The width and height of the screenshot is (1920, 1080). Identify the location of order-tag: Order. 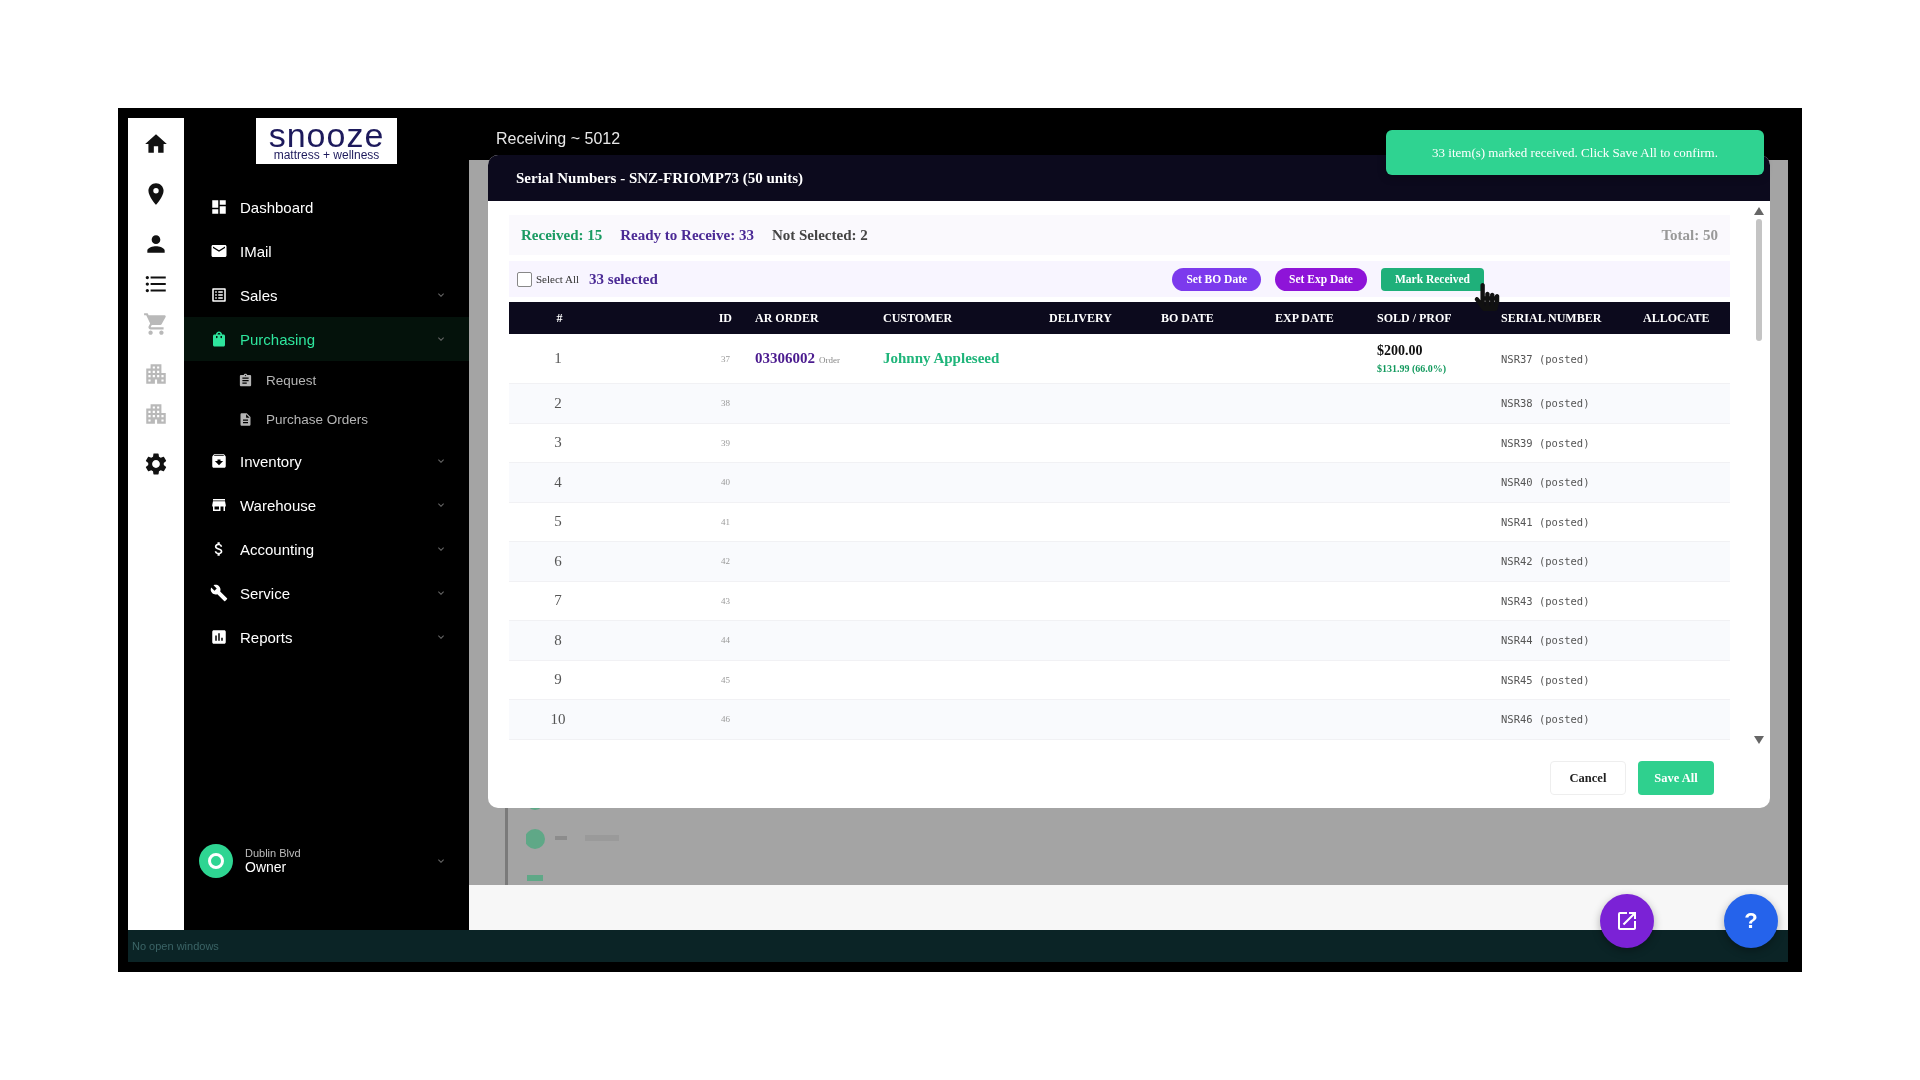
(829, 360).